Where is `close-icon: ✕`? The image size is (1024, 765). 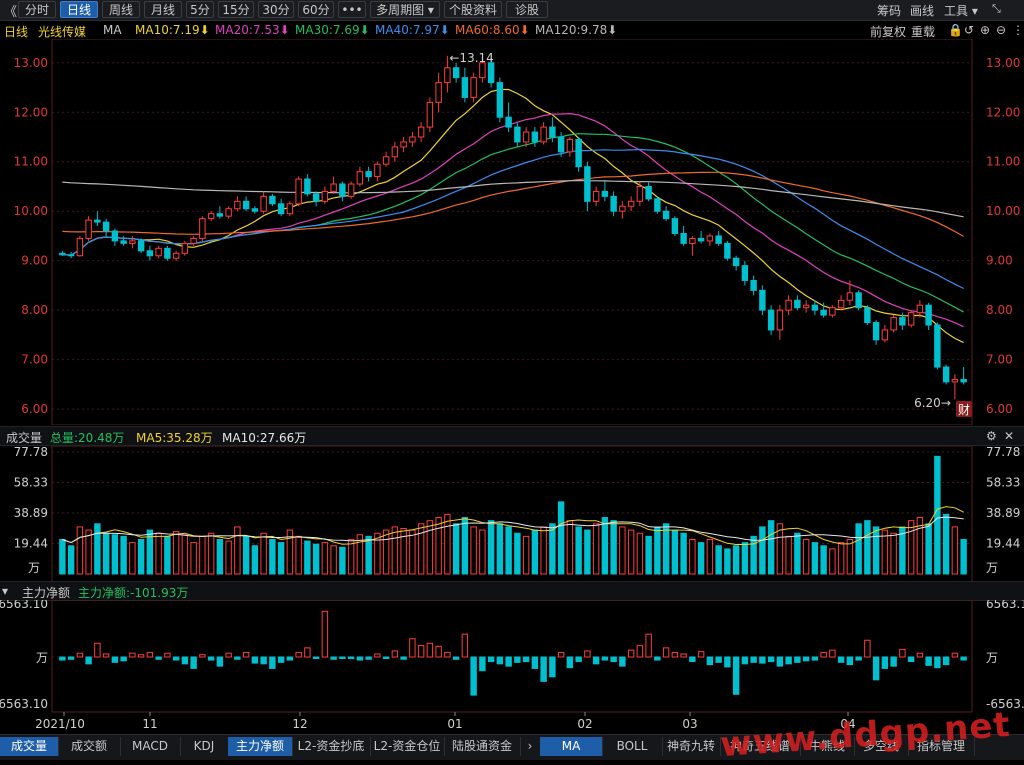
close-icon: ✕ is located at coordinates (1009, 436).